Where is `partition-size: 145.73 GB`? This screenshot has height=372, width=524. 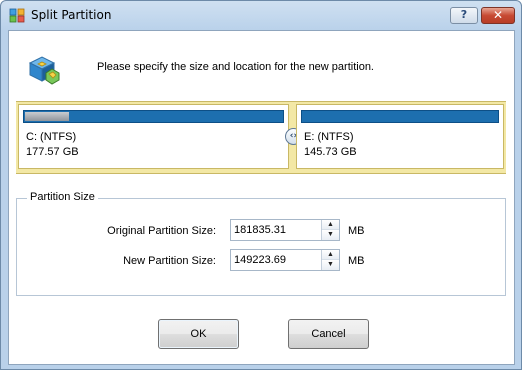
partition-size: 145.73 GB is located at coordinates (330, 152).